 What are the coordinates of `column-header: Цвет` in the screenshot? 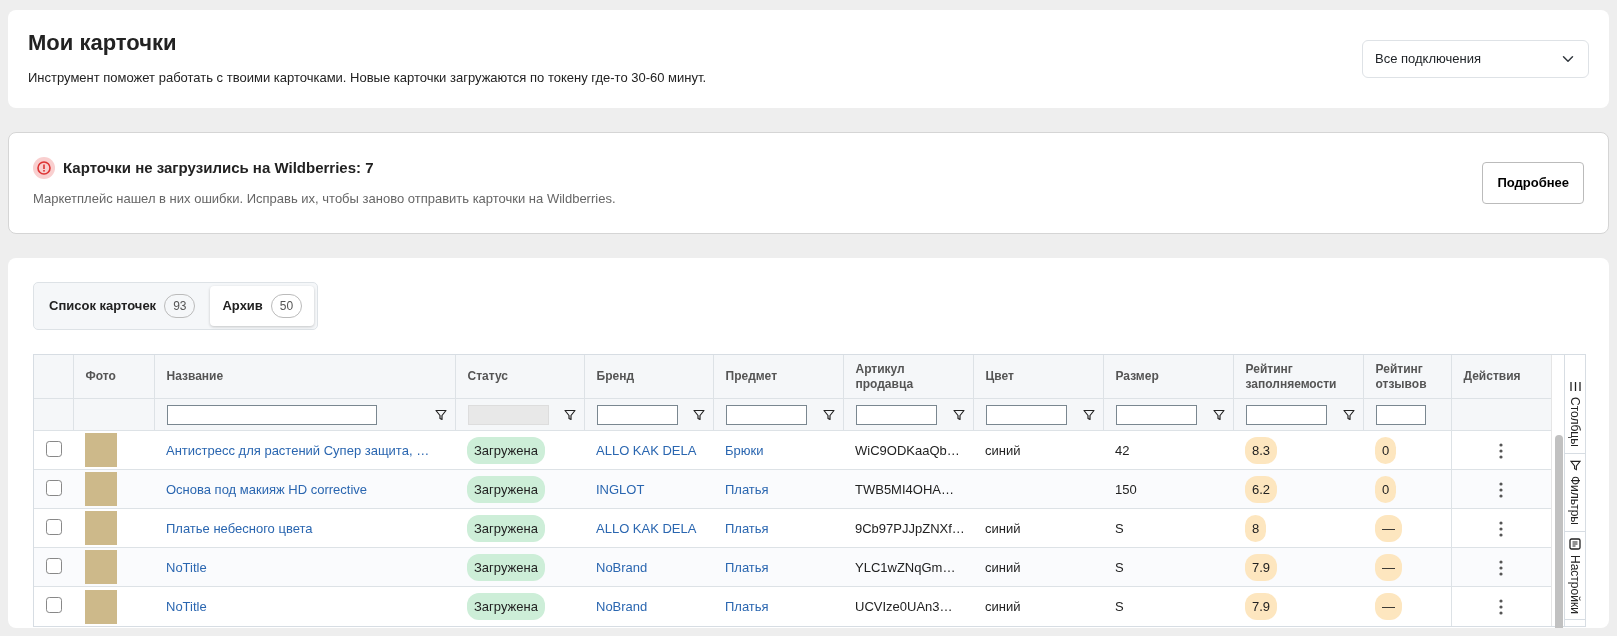 It's located at (1000, 377).